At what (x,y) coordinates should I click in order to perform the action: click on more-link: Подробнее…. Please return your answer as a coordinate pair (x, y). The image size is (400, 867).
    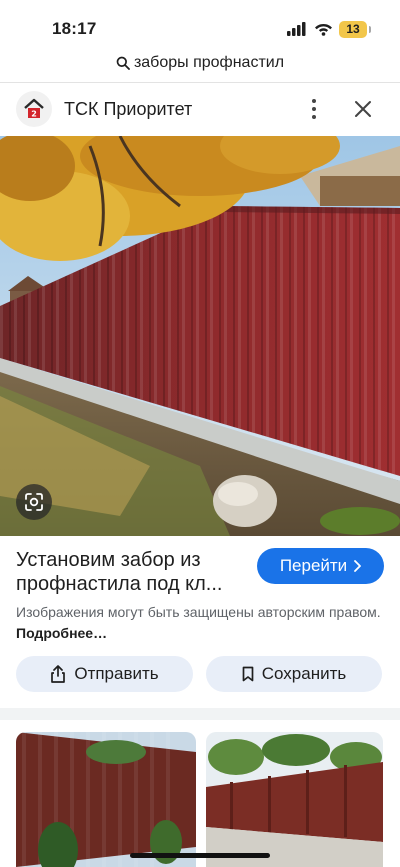
    Looking at the image, I should click on (61, 633).